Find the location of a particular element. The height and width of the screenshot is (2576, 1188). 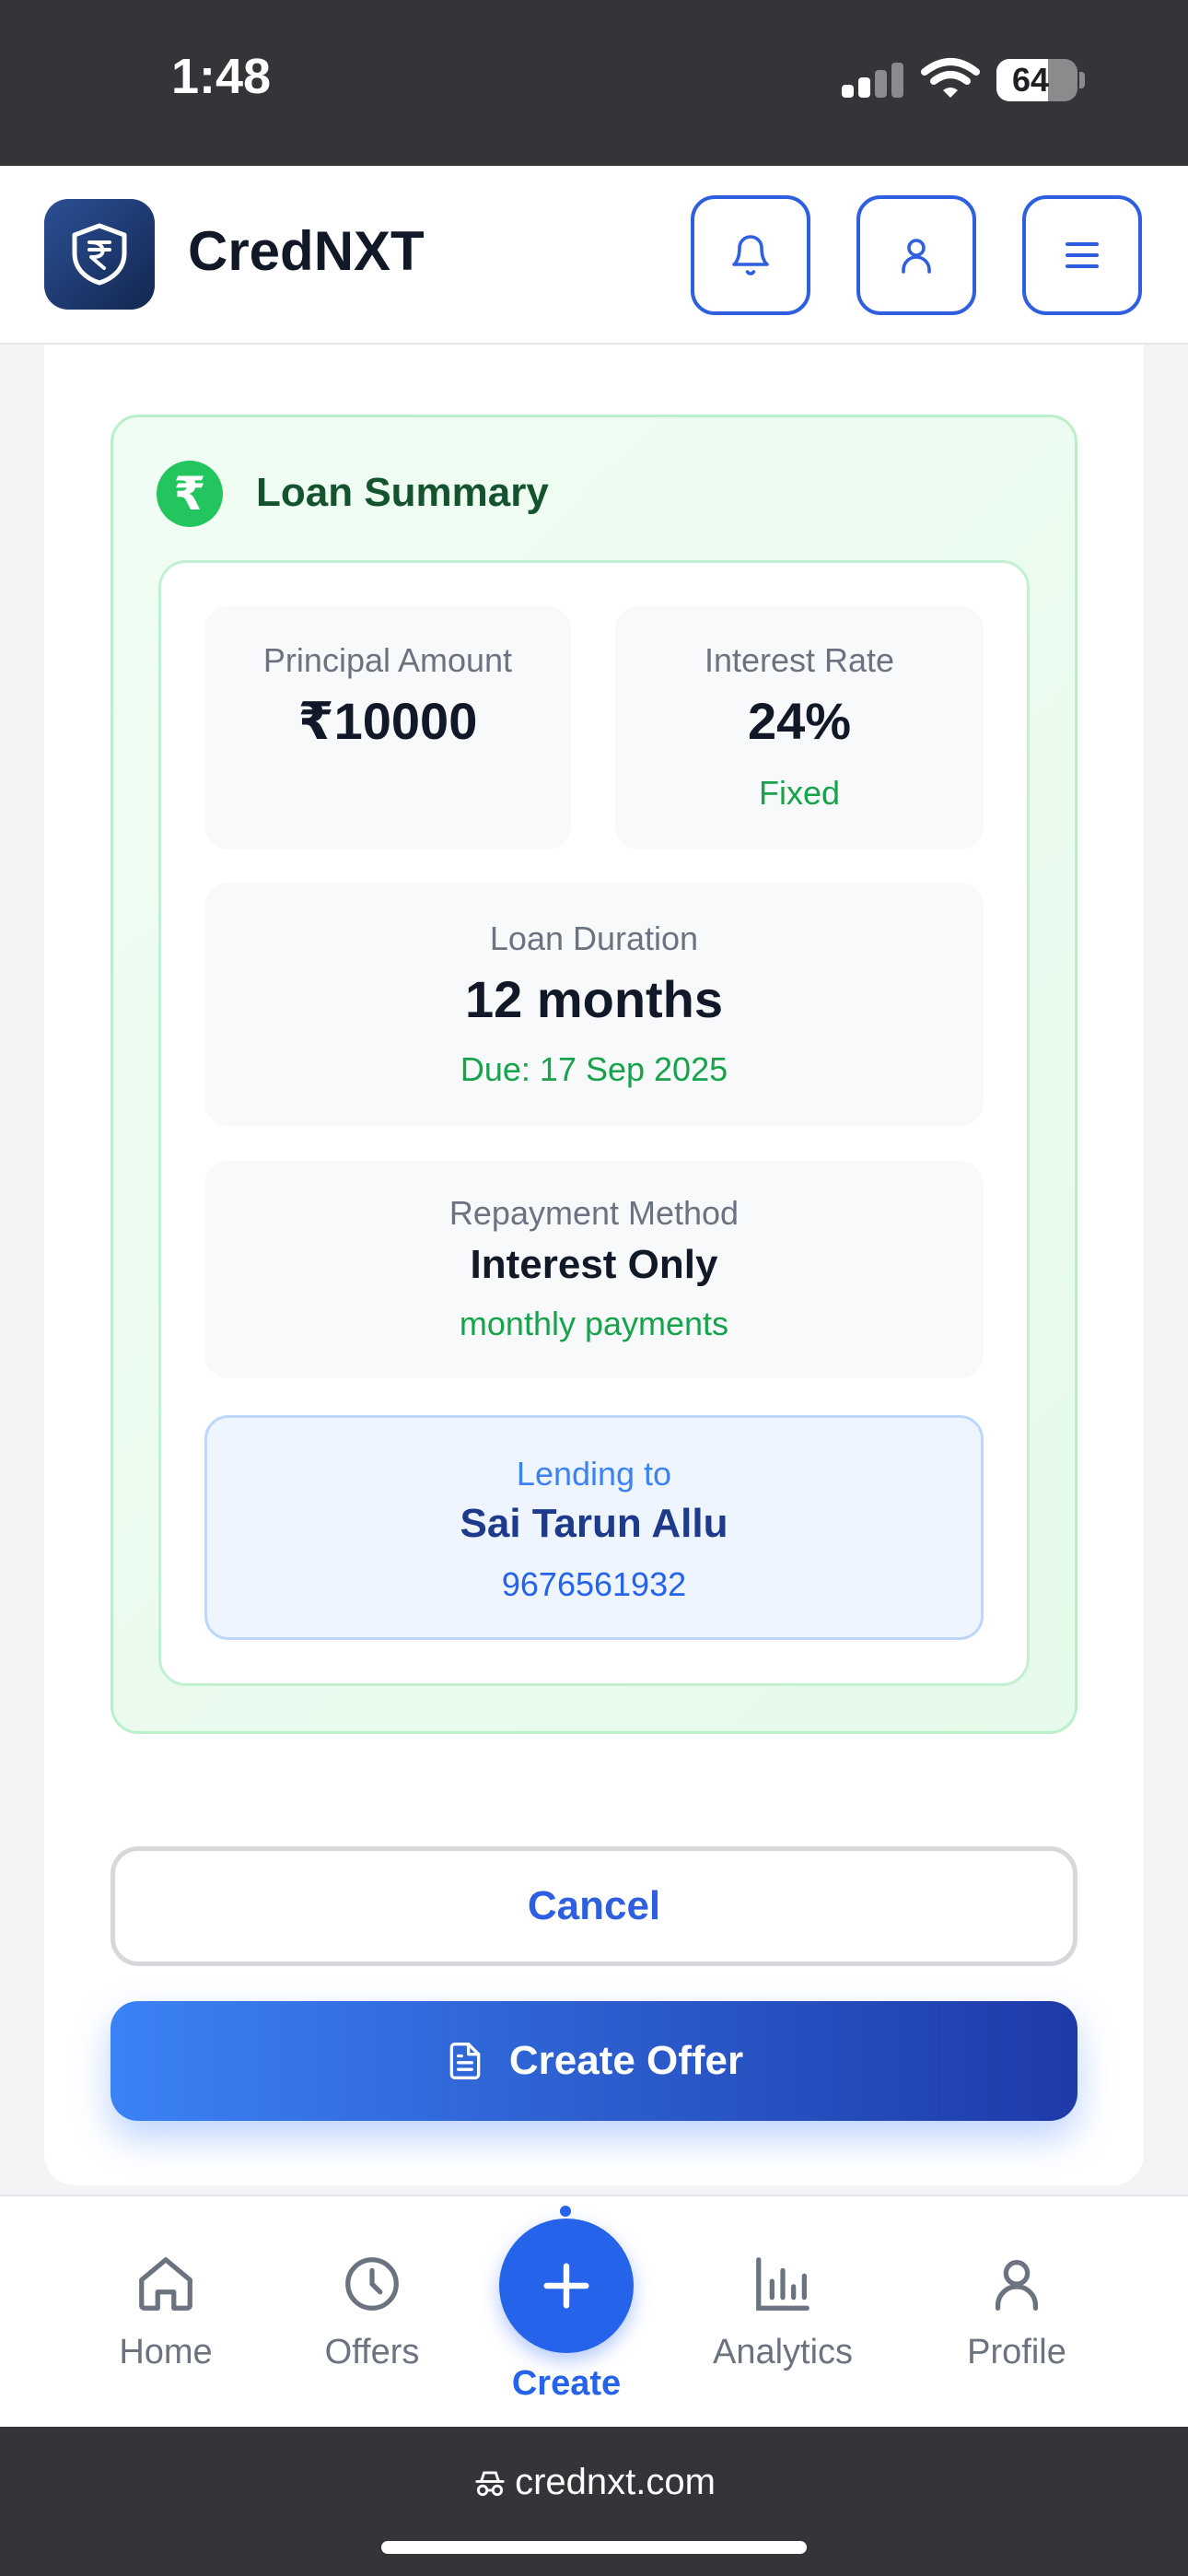

principal-tile: Principal Amount ₹10000 is located at coordinates (387, 727).